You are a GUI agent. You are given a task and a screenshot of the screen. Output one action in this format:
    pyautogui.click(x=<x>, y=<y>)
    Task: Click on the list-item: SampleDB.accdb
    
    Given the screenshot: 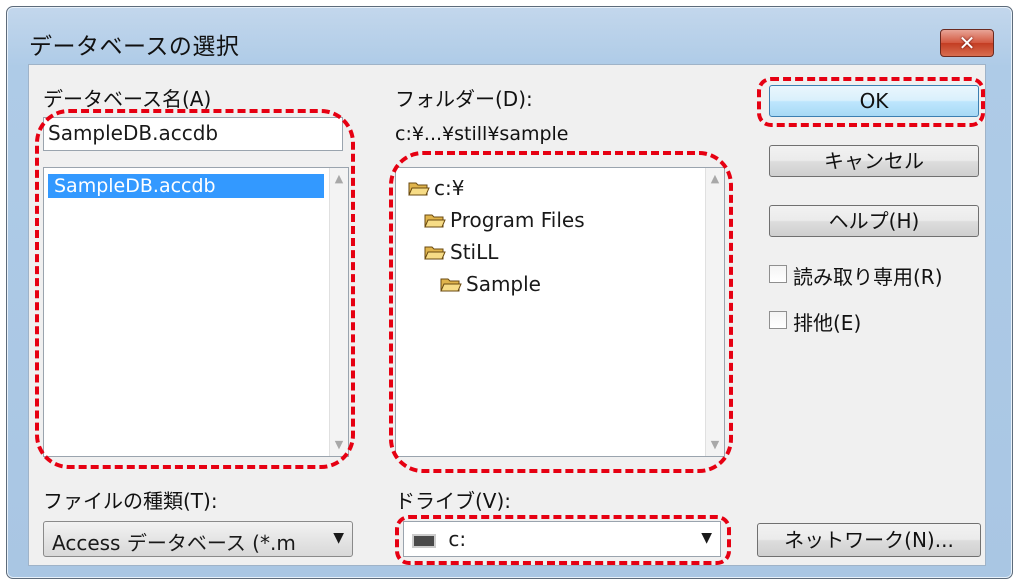 What is the action you would take?
    pyautogui.click(x=186, y=186)
    